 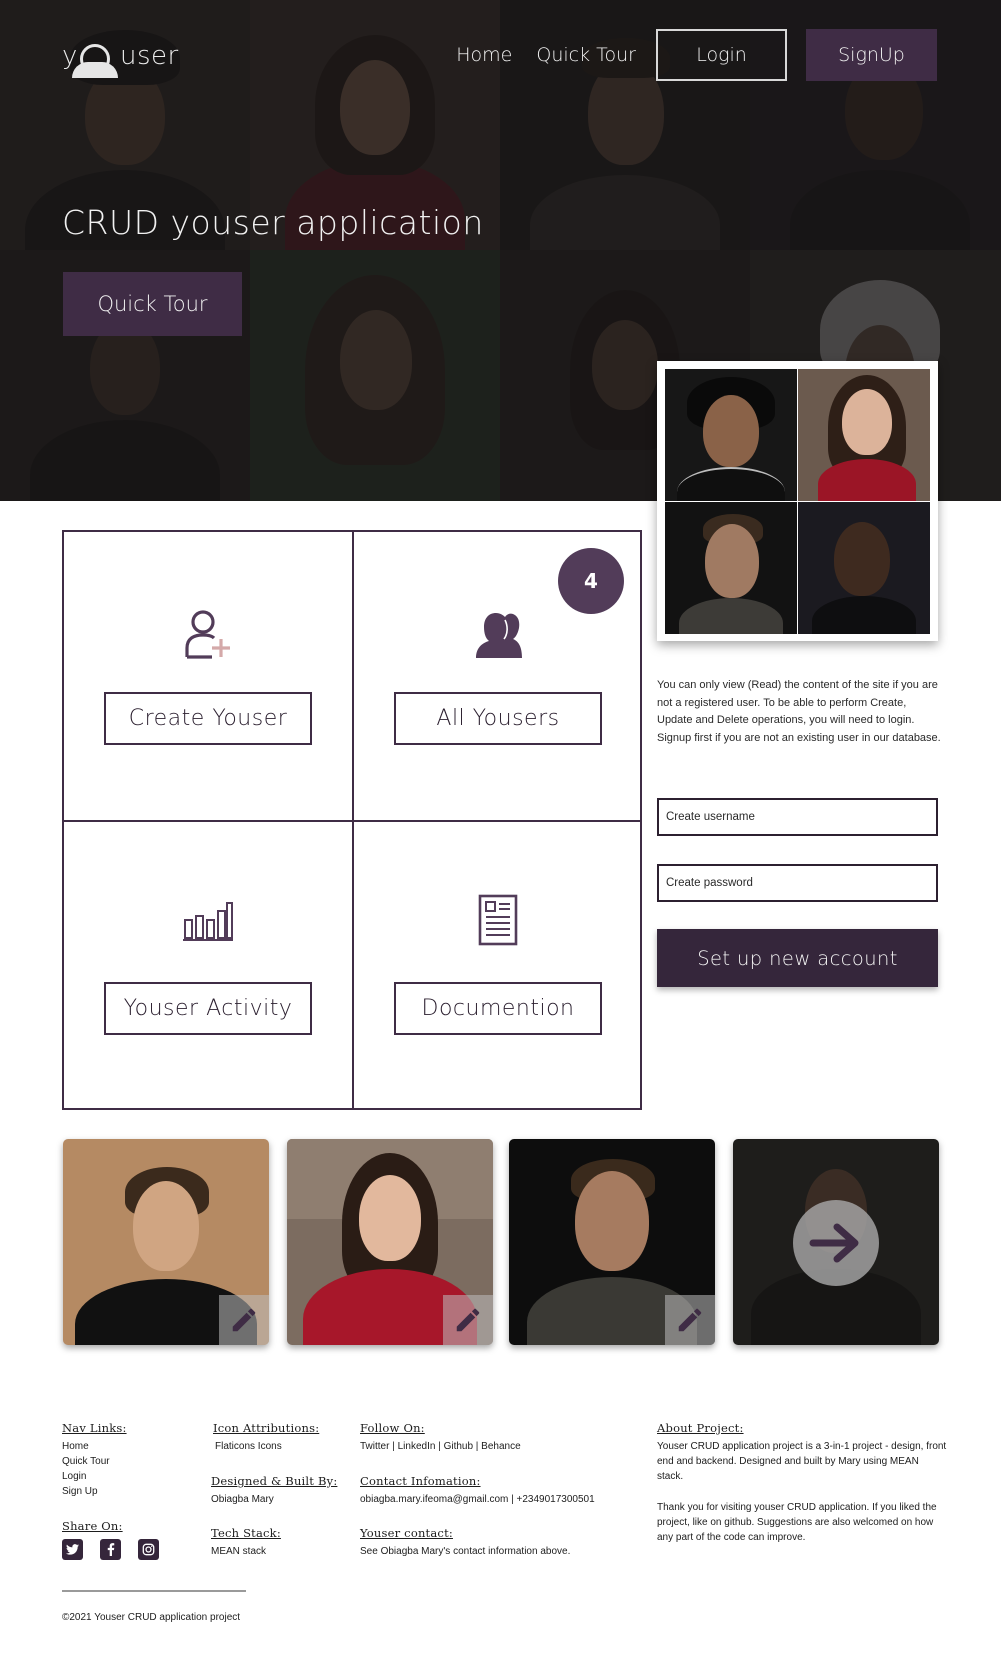 I want to click on create-youser-button: Create Youser, so click(x=208, y=718).